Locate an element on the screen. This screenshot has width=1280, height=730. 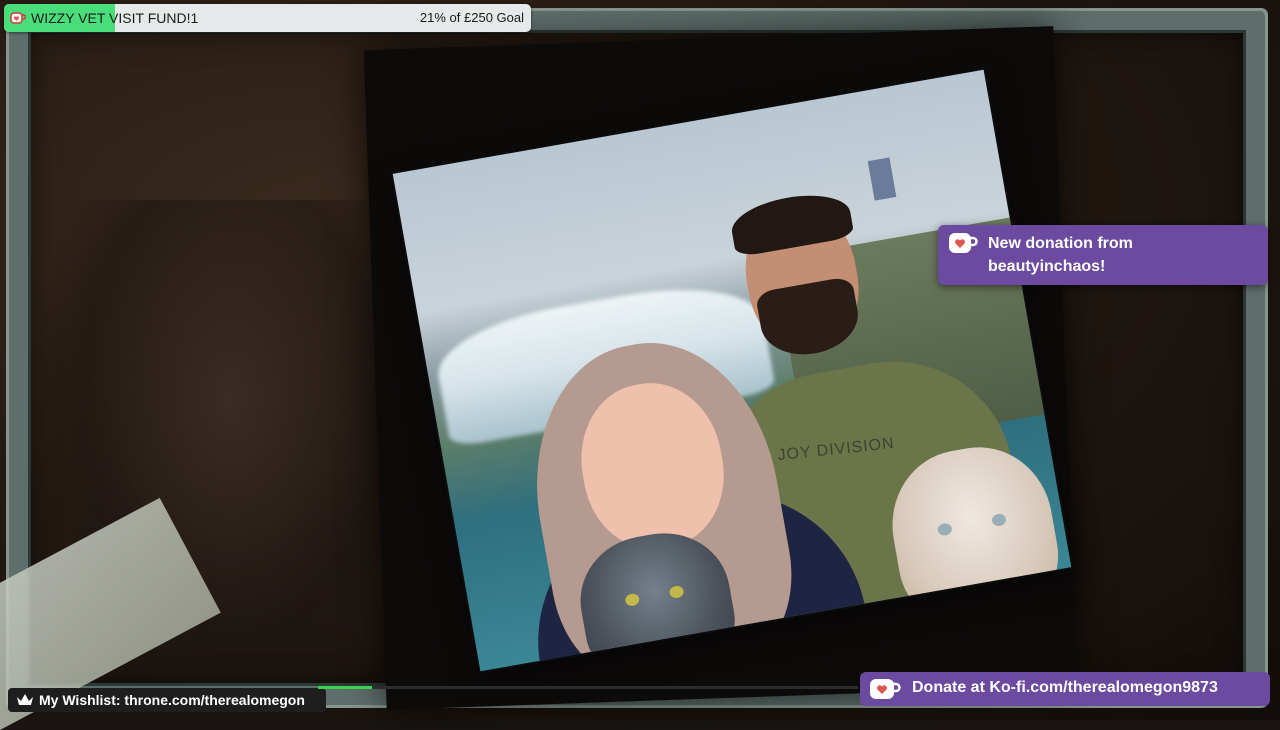
stream-progress-bar is located at coordinates (588, 687).